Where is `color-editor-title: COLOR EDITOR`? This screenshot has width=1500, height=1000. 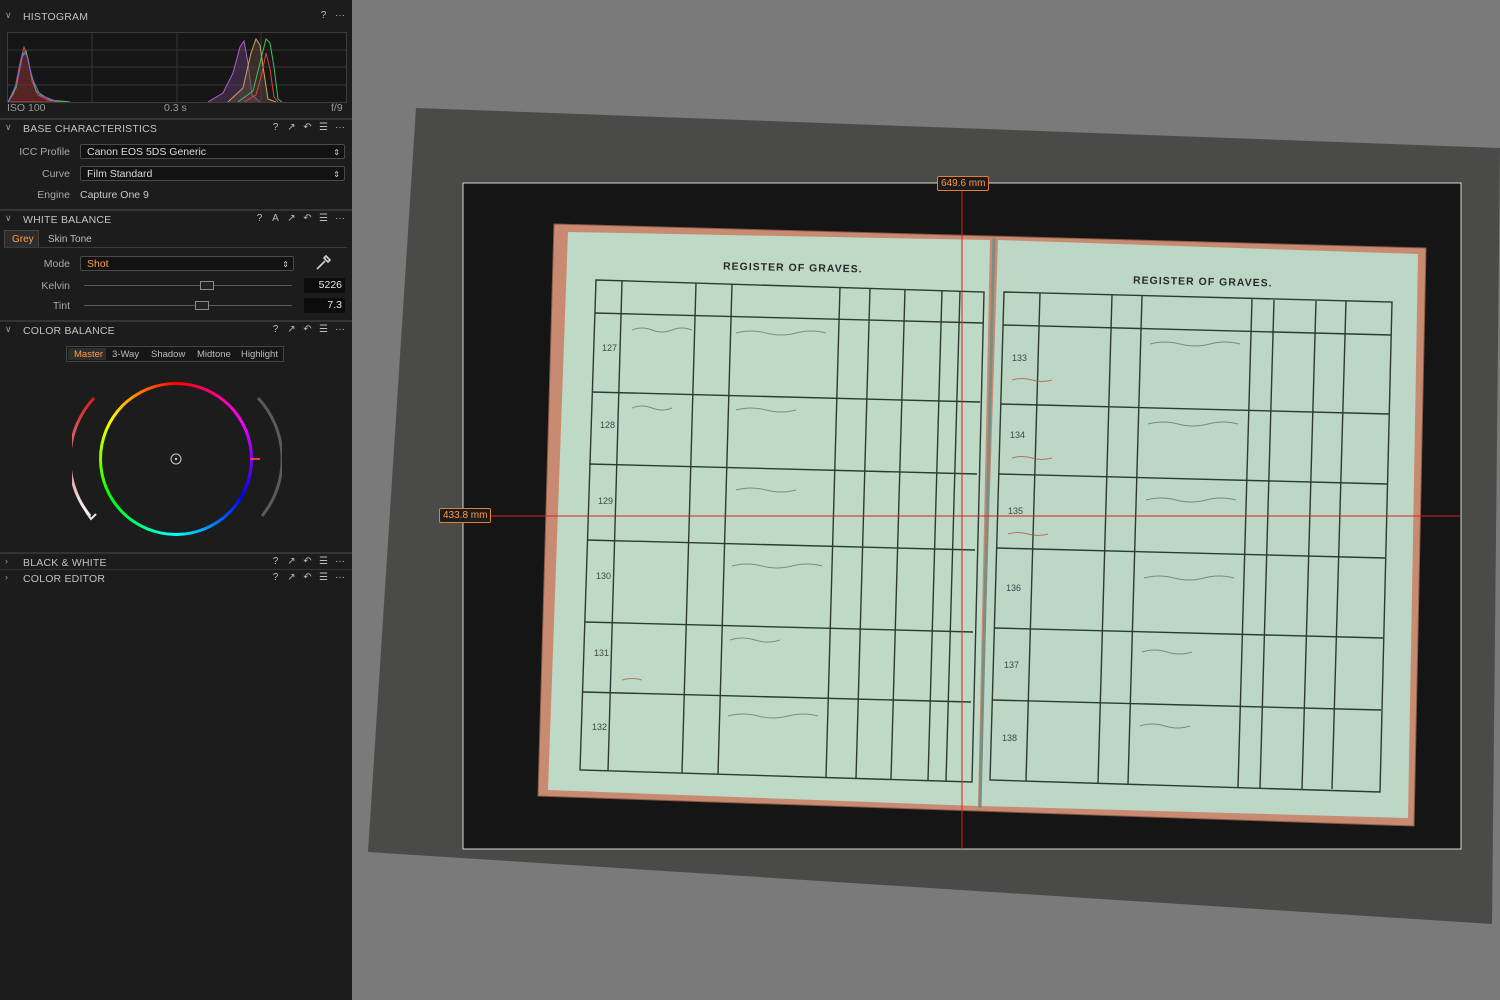 color-editor-title: COLOR EDITOR is located at coordinates (64, 579).